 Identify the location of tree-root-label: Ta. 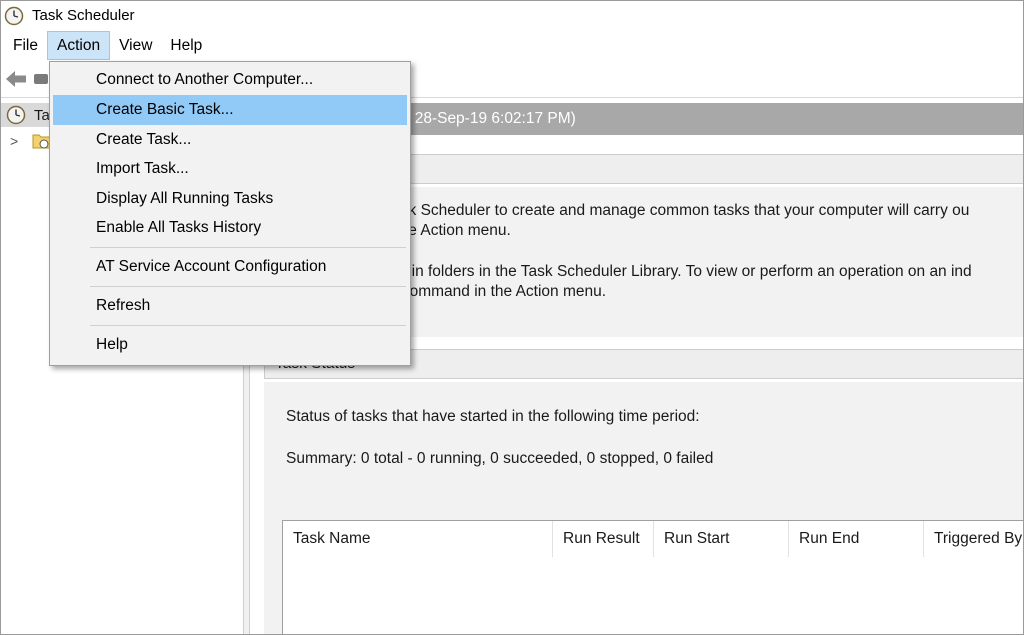
(42, 115).